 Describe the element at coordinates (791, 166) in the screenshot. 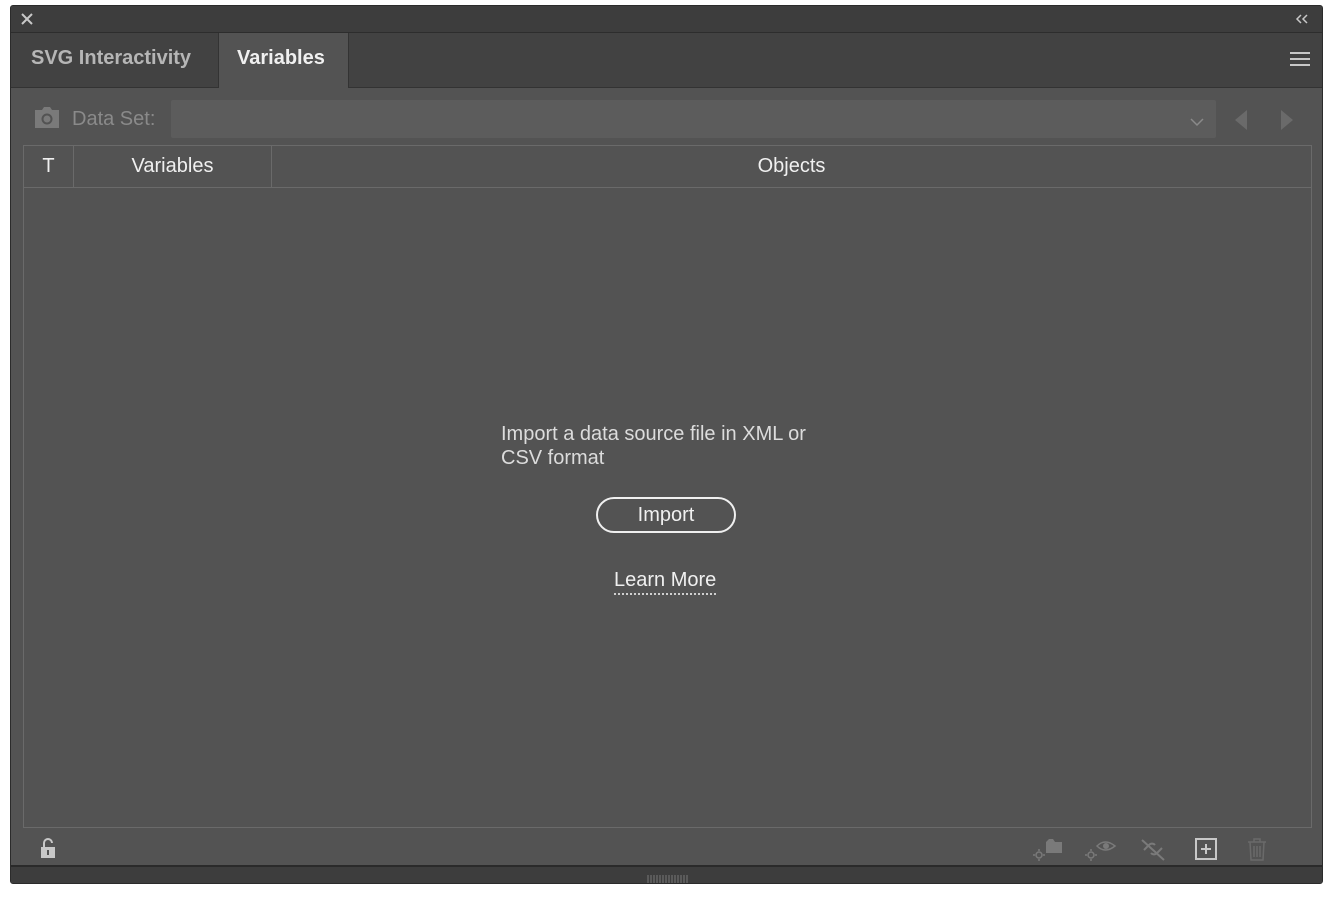

I see `column-header-objects: Objects` at that location.